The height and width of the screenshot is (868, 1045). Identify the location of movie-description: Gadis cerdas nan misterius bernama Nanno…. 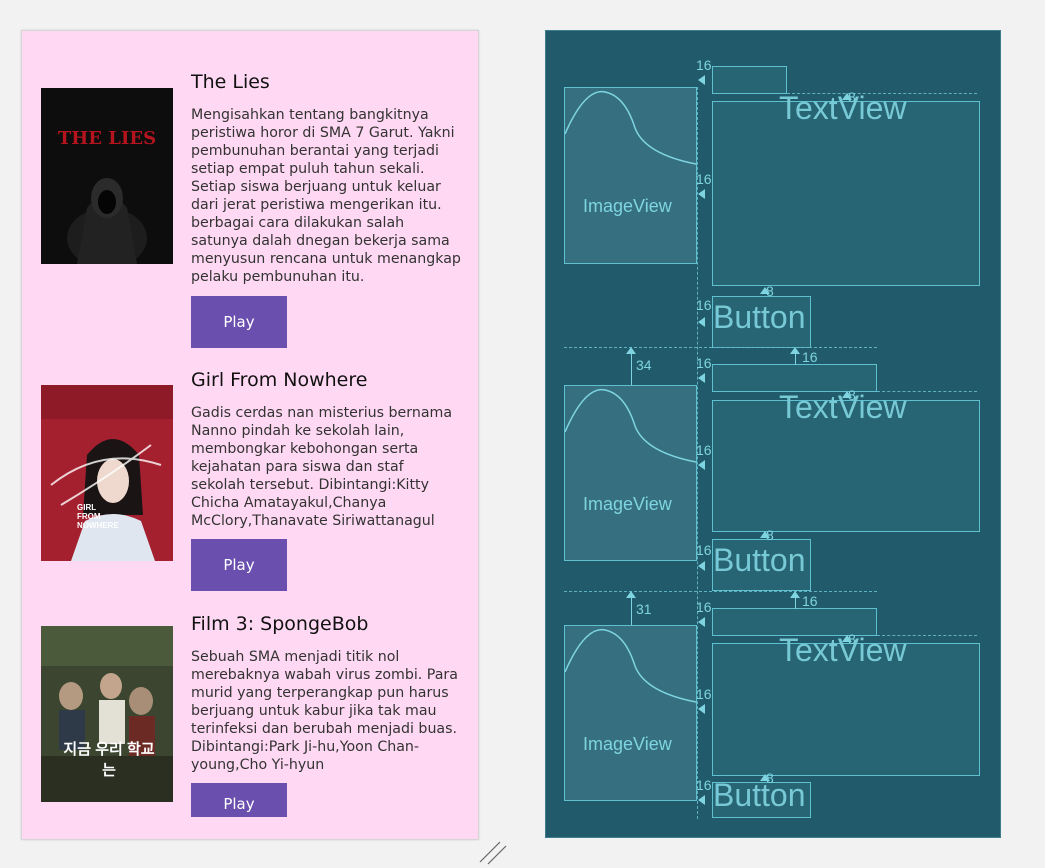
(322, 467).